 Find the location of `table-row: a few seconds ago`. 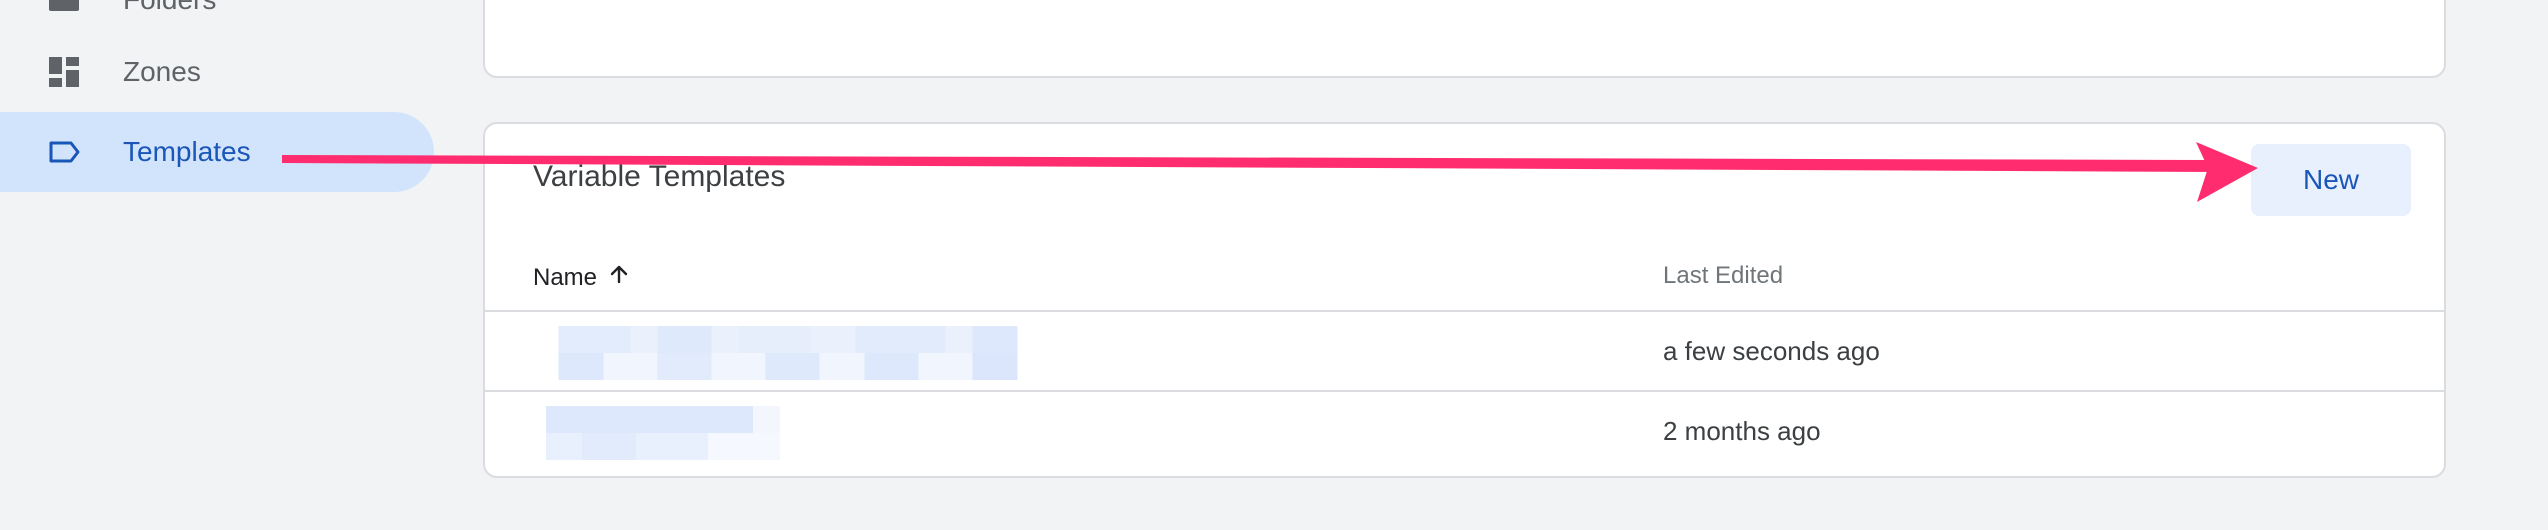

table-row: a few seconds ago is located at coordinates (1464, 352).